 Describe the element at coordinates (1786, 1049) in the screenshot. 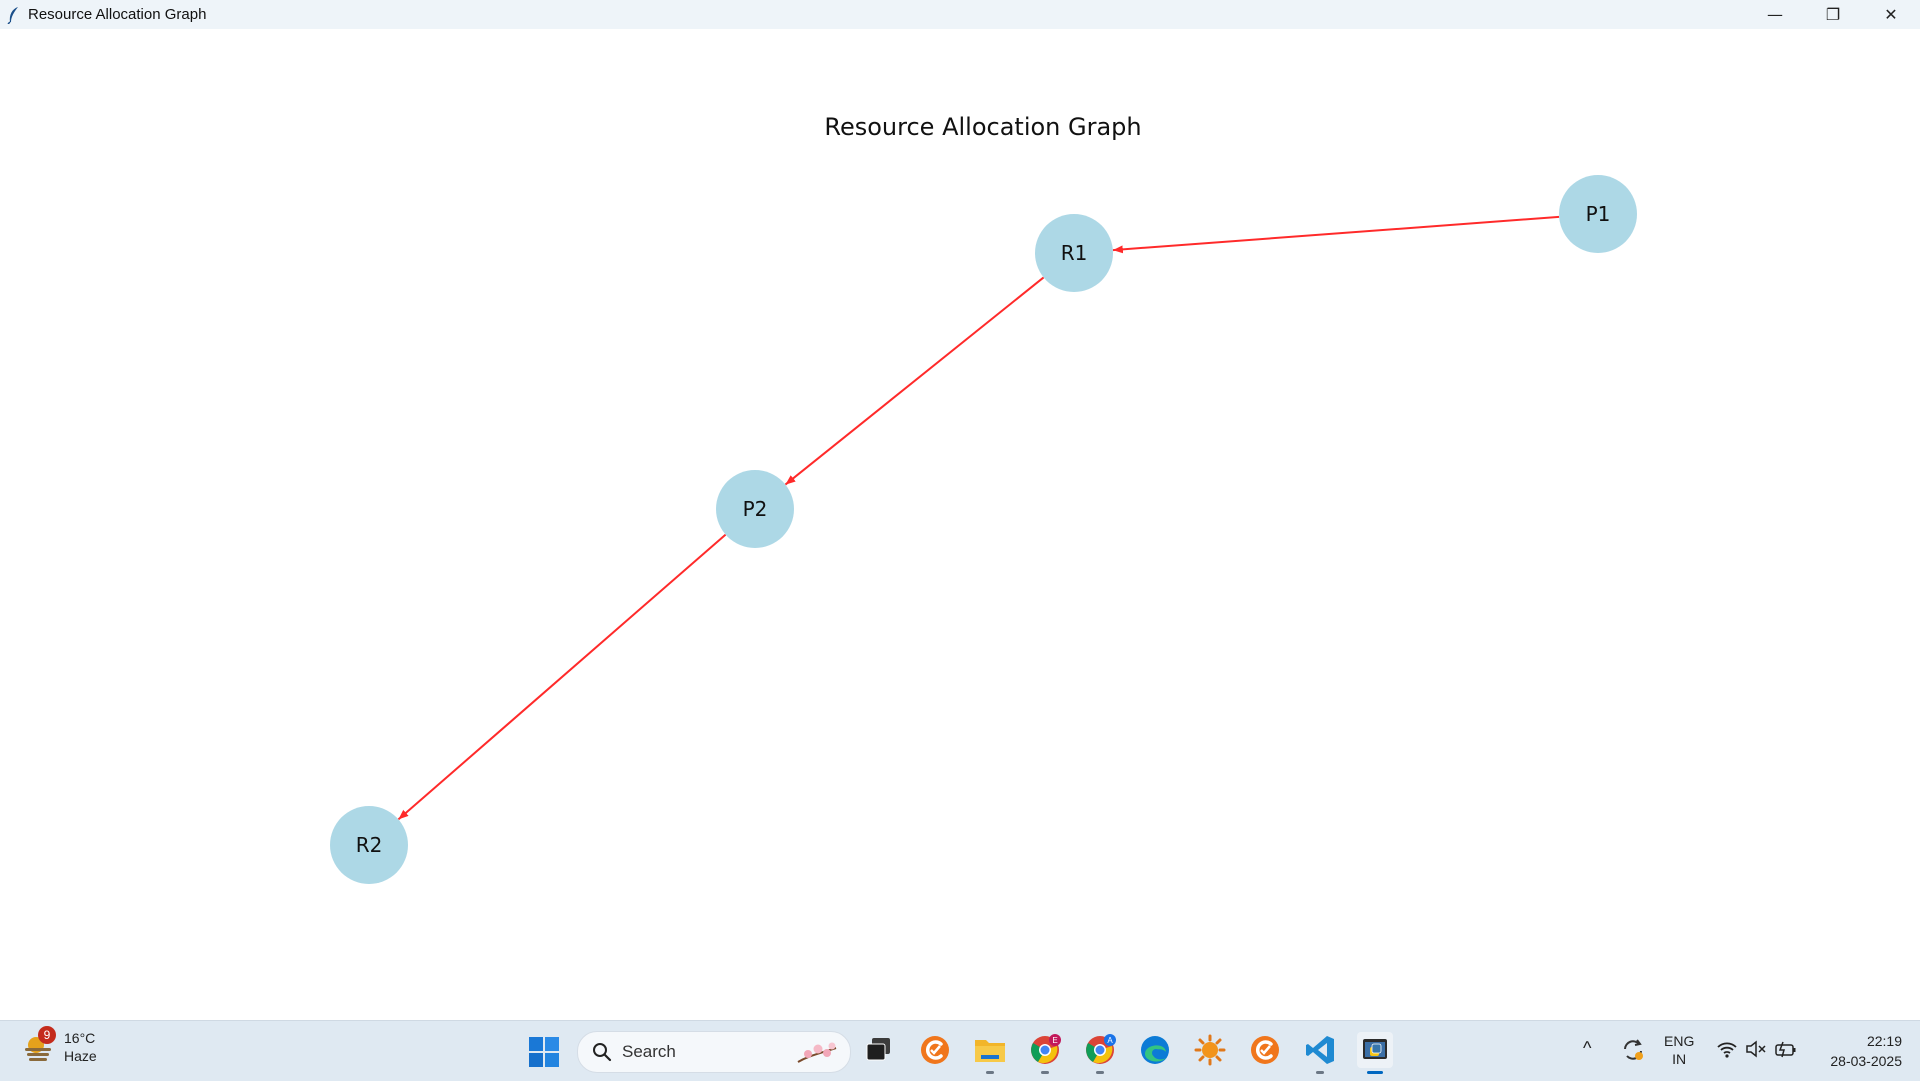

I see `battery-charging-icon` at that location.